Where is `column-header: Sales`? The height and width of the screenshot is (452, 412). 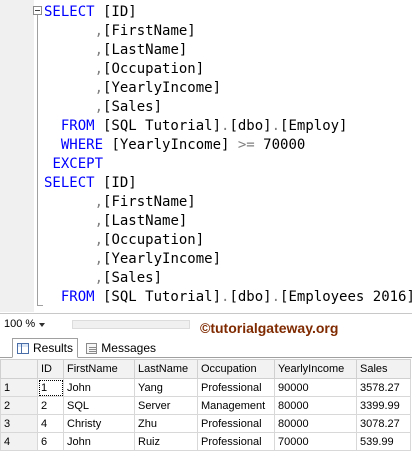
column-header: Sales is located at coordinates (383, 369).